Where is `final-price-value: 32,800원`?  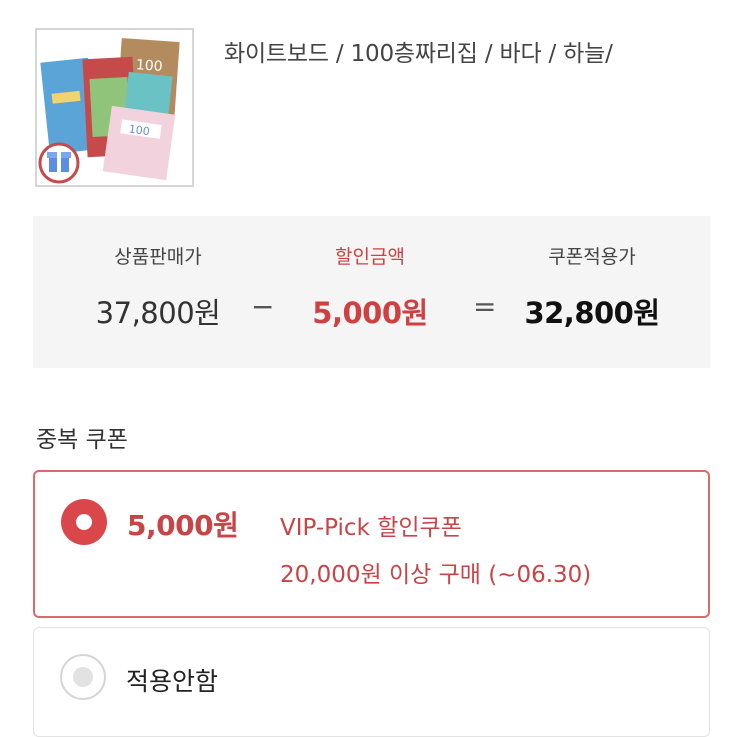
final-price-value: 32,800원 is located at coordinates (592, 313).